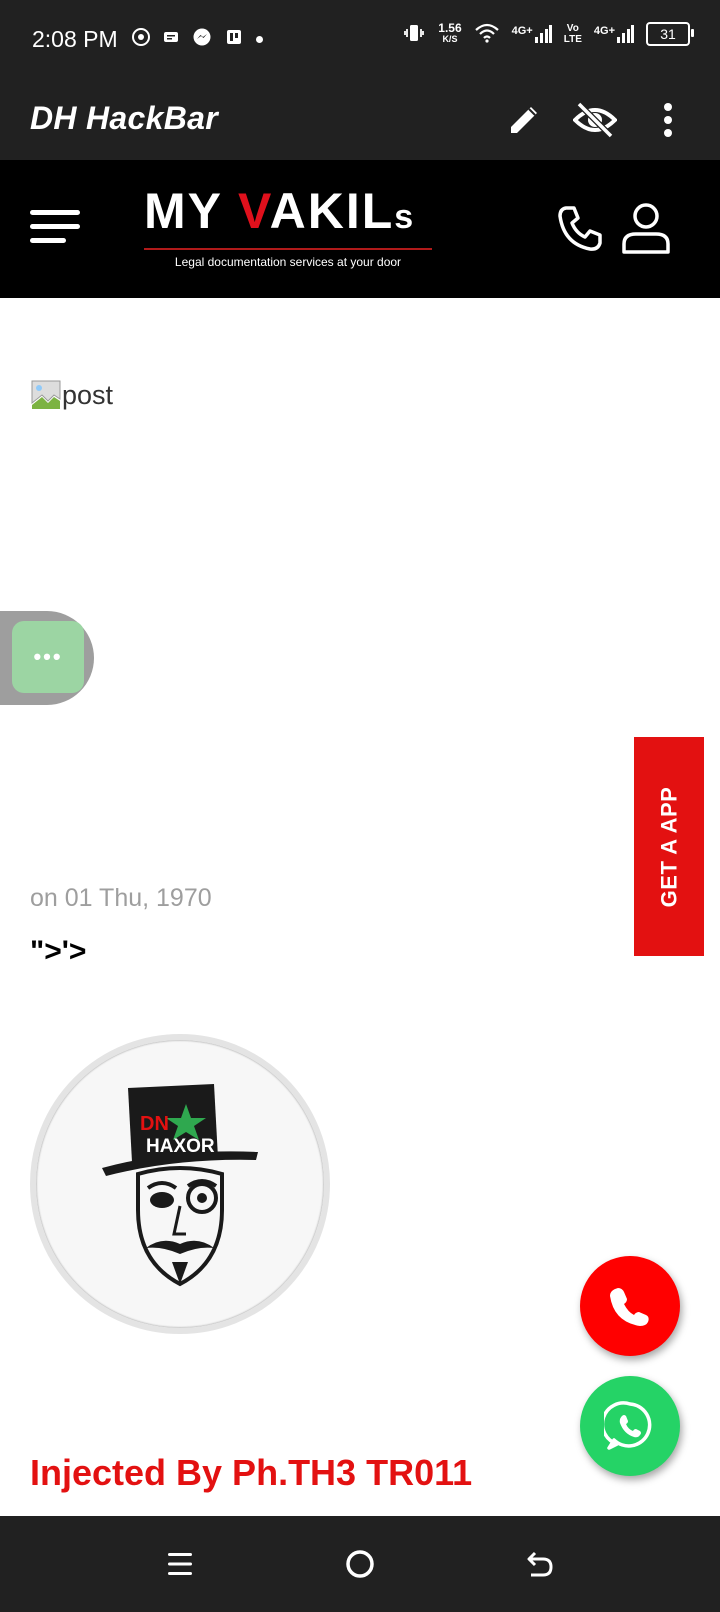 Image resolution: width=720 pixels, height=1612 pixels. I want to click on volte-badge: Vo LTE, so click(573, 34).